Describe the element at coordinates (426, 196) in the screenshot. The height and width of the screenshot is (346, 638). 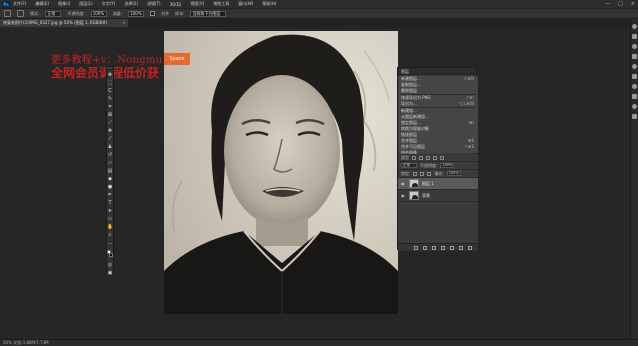
I see `layer-name: 背景` at that location.